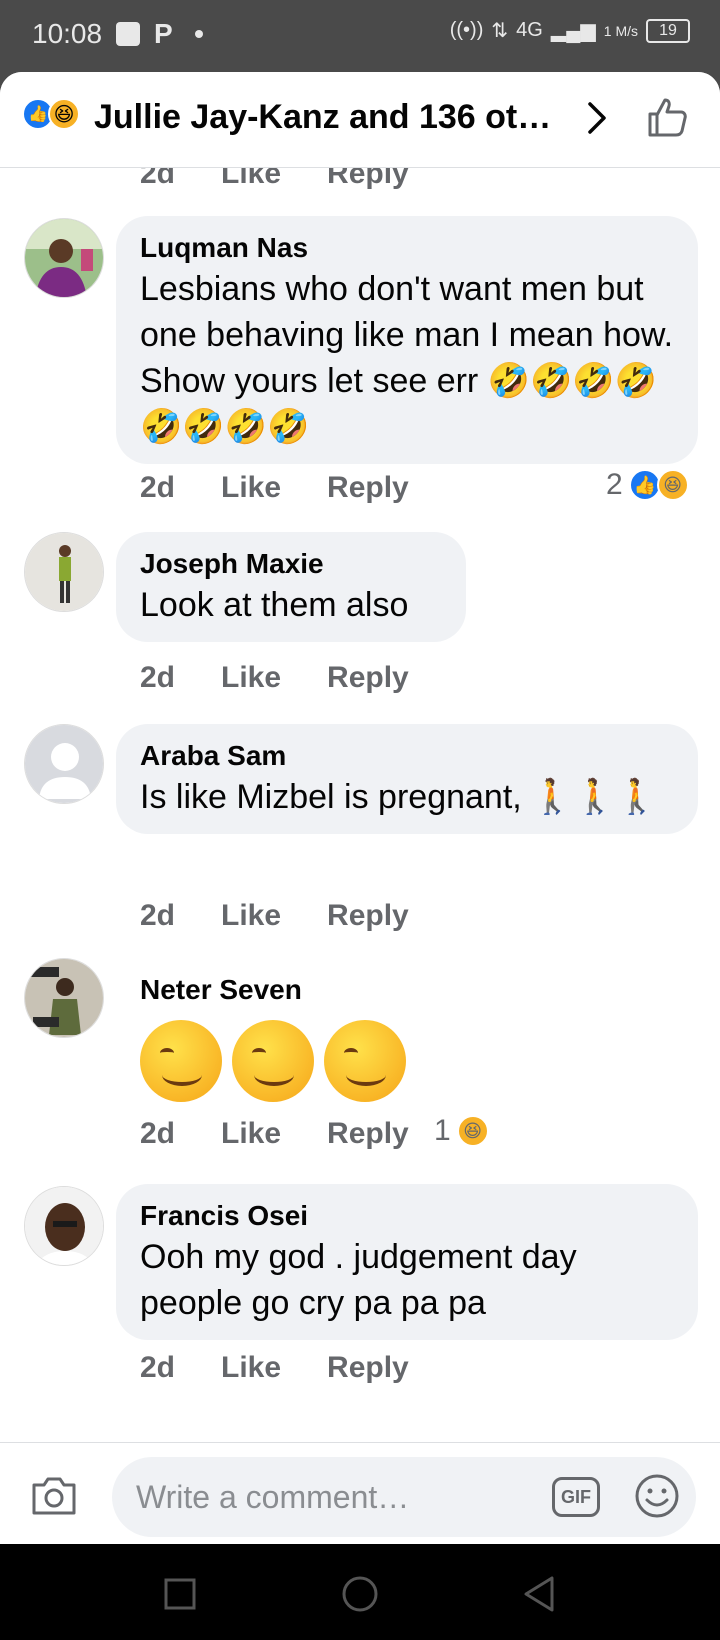 The height and width of the screenshot is (1640, 720). I want to click on navigation-bar, so click(360, 1592).